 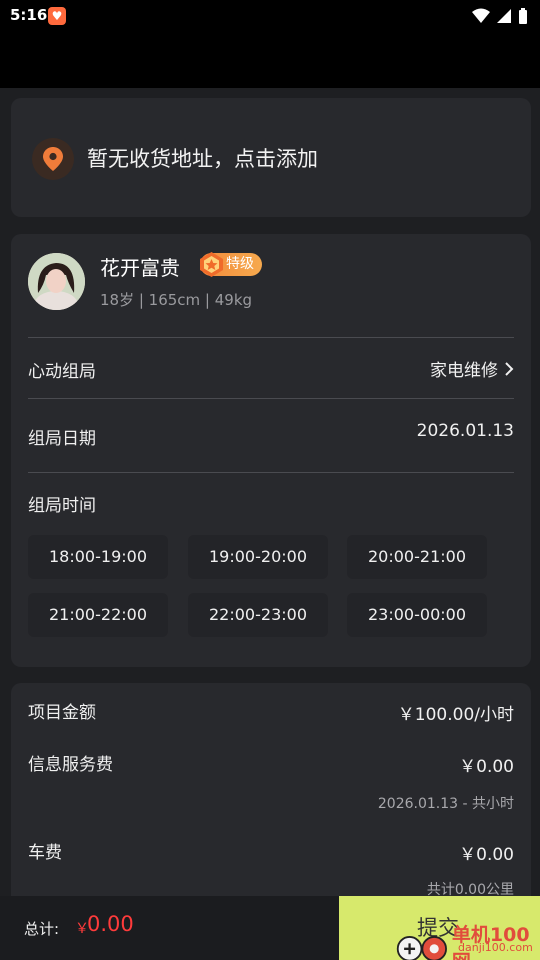 I want to click on watermark-text: 单机100网, so click(x=490, y=942).